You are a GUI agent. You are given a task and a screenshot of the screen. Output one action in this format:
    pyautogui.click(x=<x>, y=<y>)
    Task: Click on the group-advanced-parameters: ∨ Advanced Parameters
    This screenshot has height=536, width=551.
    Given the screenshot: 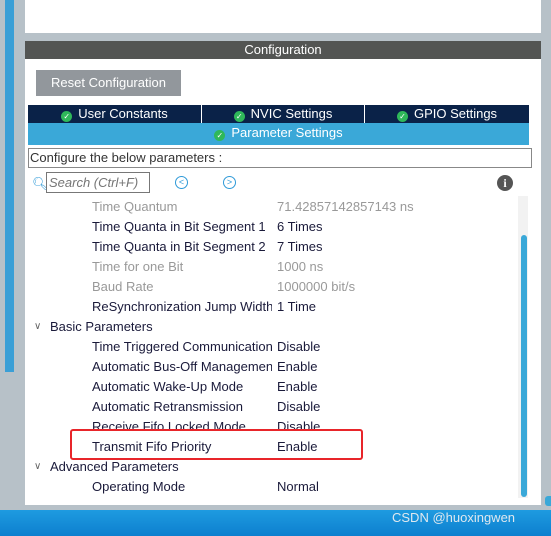 What is the action you would take?
    pyautogui.click(x=260, y=467)
    